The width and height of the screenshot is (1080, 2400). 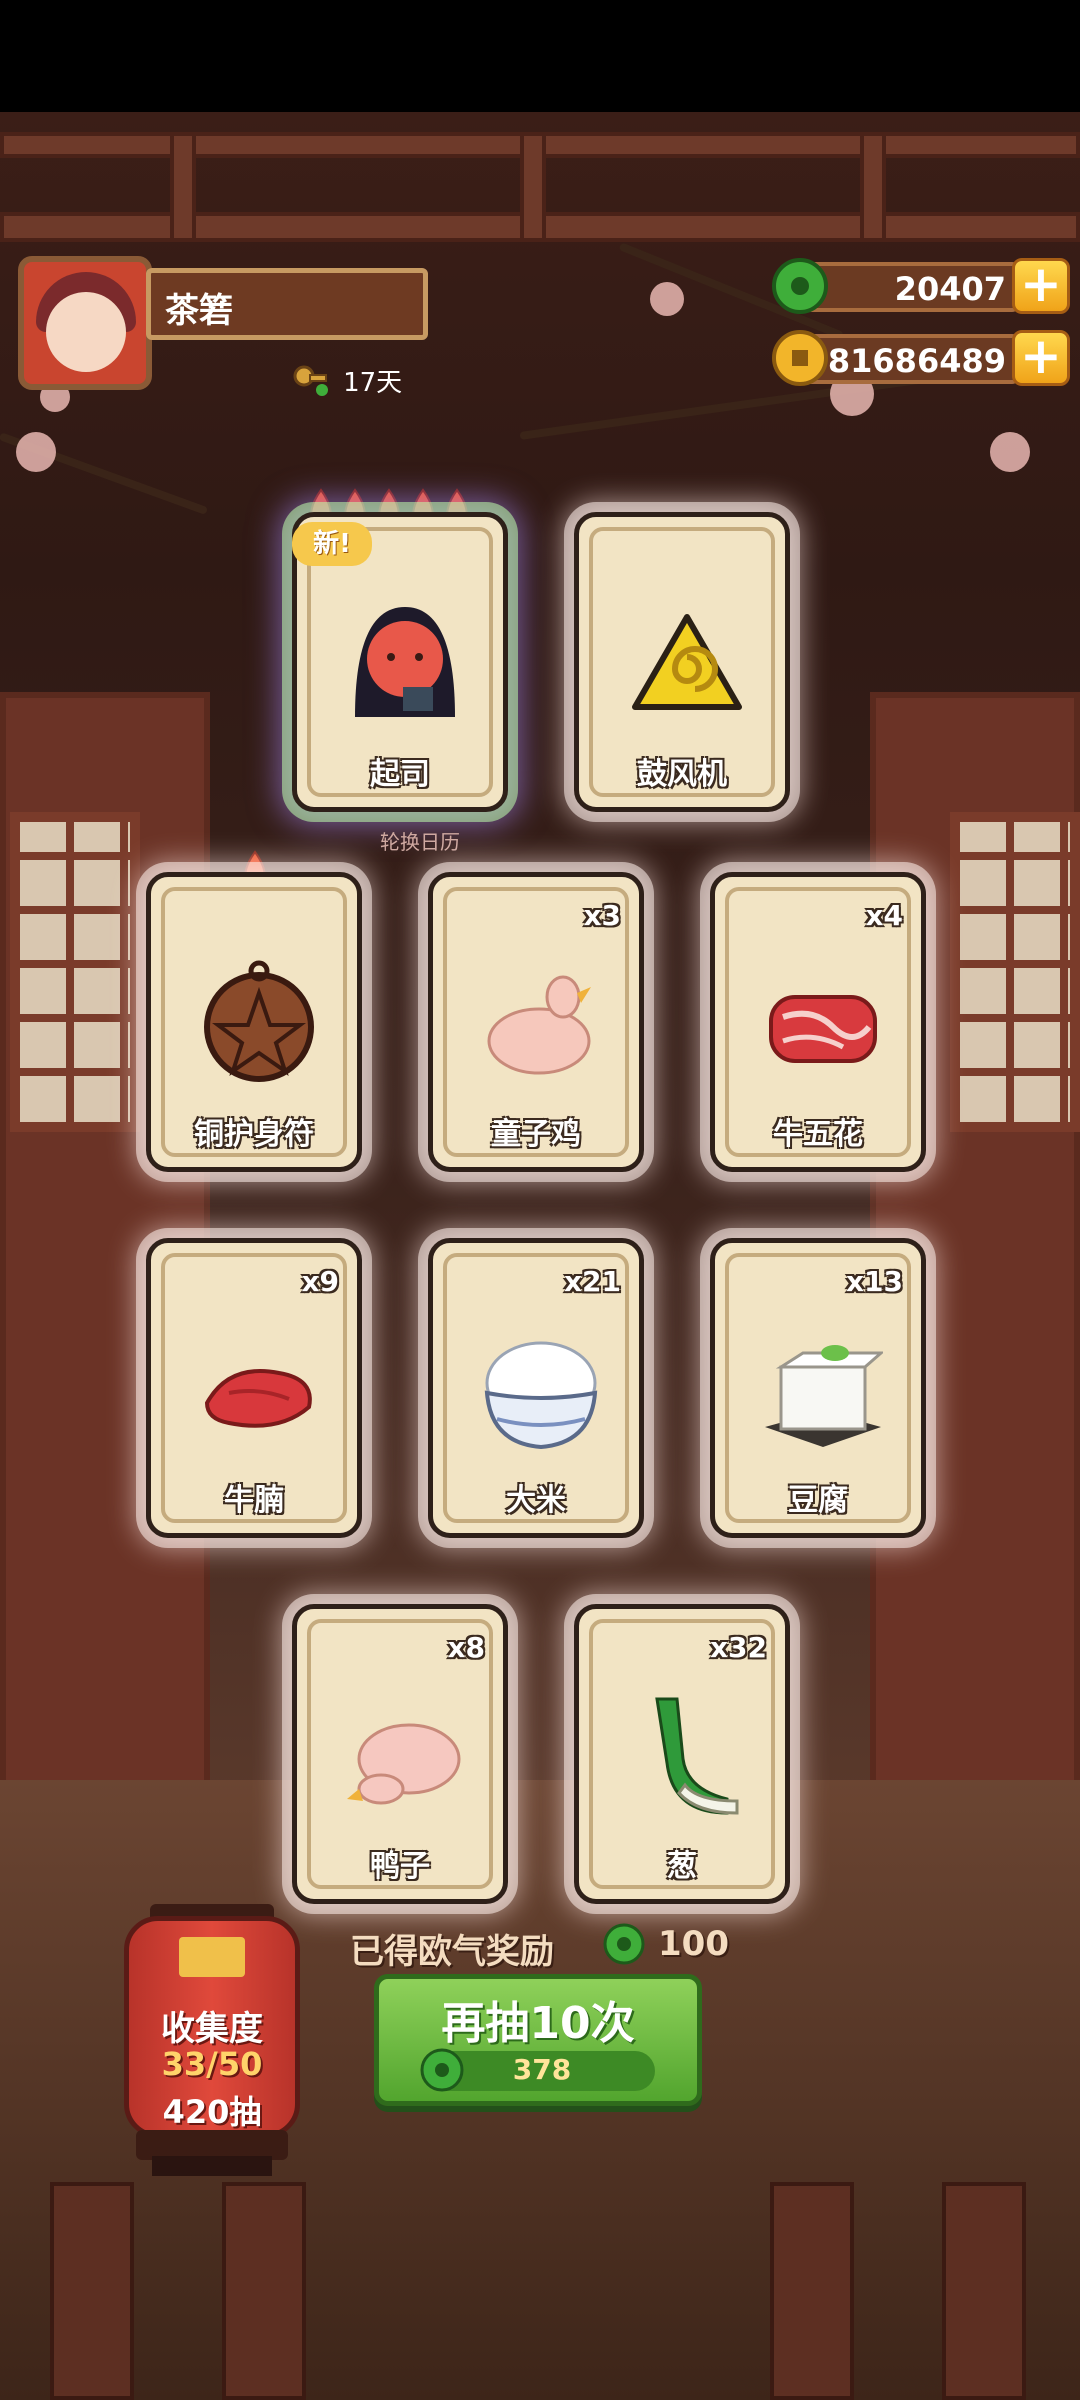 What do you see at coordinates (254, 1500) in the screenshot?
I see `card-label: 牛腩` at bounding box center [254, 1500].